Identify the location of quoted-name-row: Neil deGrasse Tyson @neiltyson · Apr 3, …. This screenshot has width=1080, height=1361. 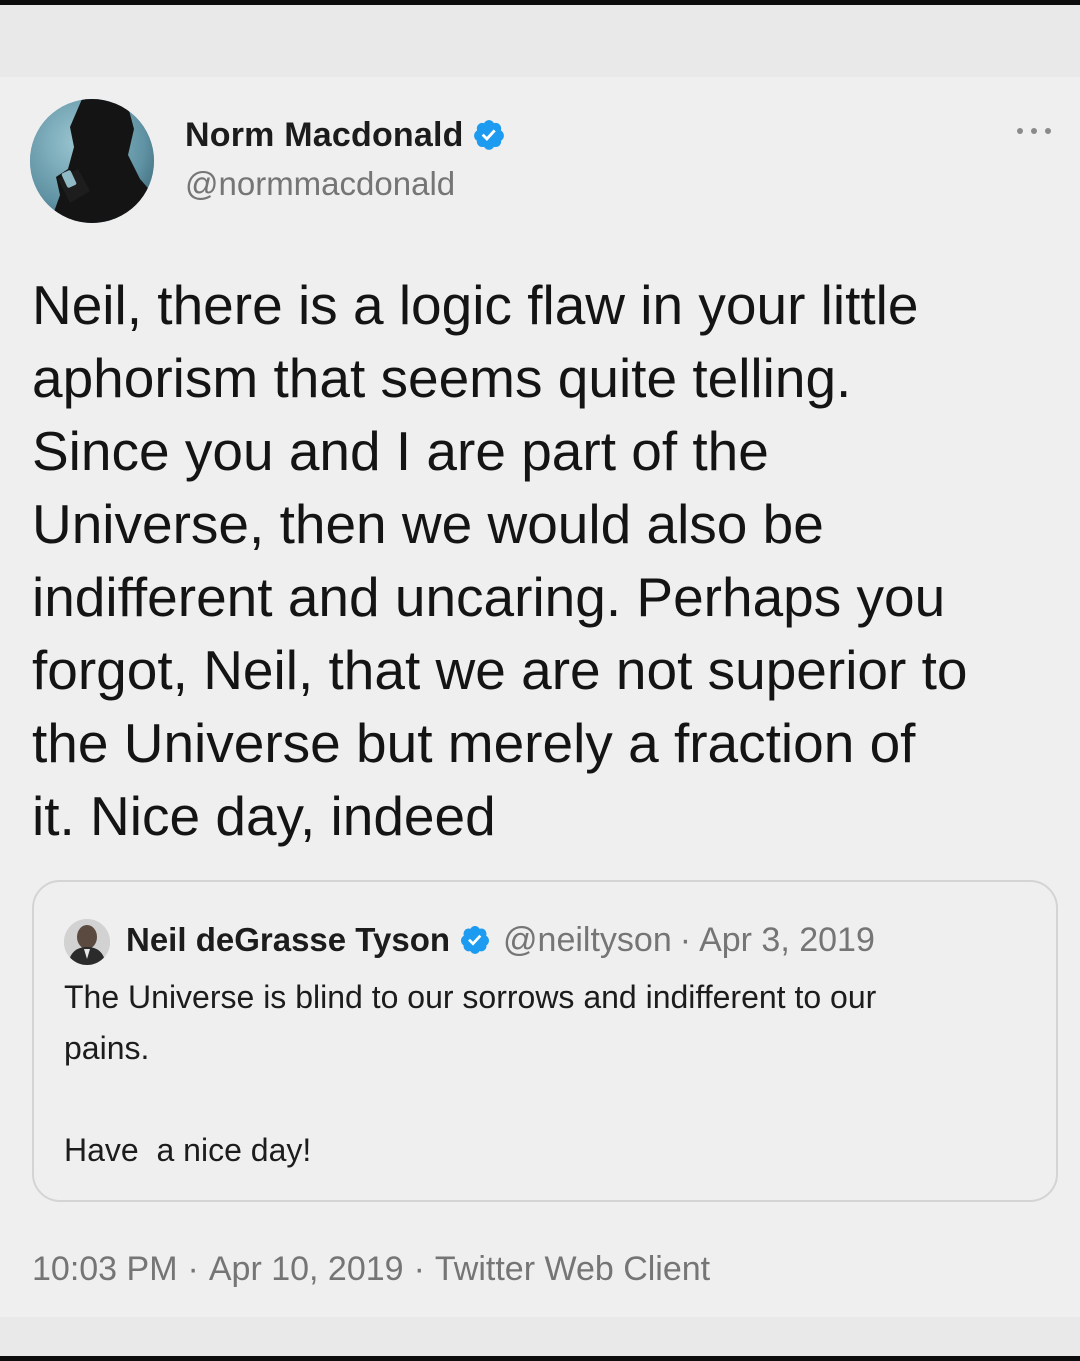
(500, 940).